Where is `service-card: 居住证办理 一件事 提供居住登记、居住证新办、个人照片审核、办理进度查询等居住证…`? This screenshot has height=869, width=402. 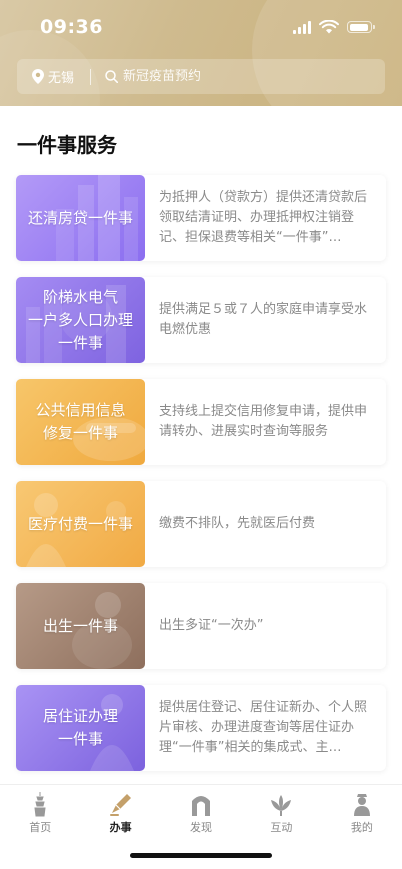
service-card: 居住证办理 一件事 提供居住登记、居住证新办、个人照片审核、办理进度查询等居住证… is located at coordinates (201, 728).